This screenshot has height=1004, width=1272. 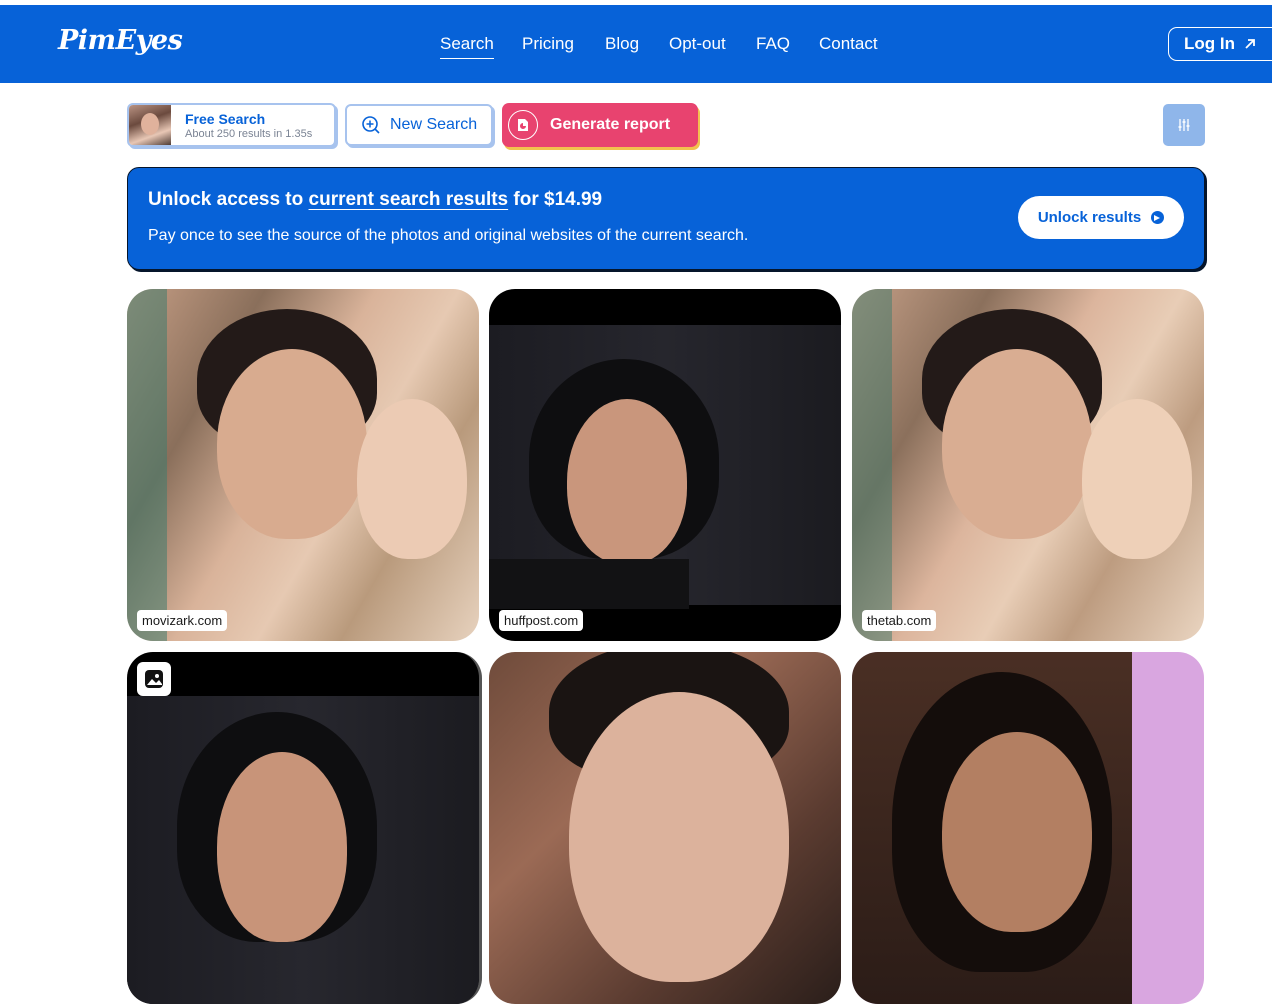 I want to click on sliders-icon, so click(x=1184, y=125).